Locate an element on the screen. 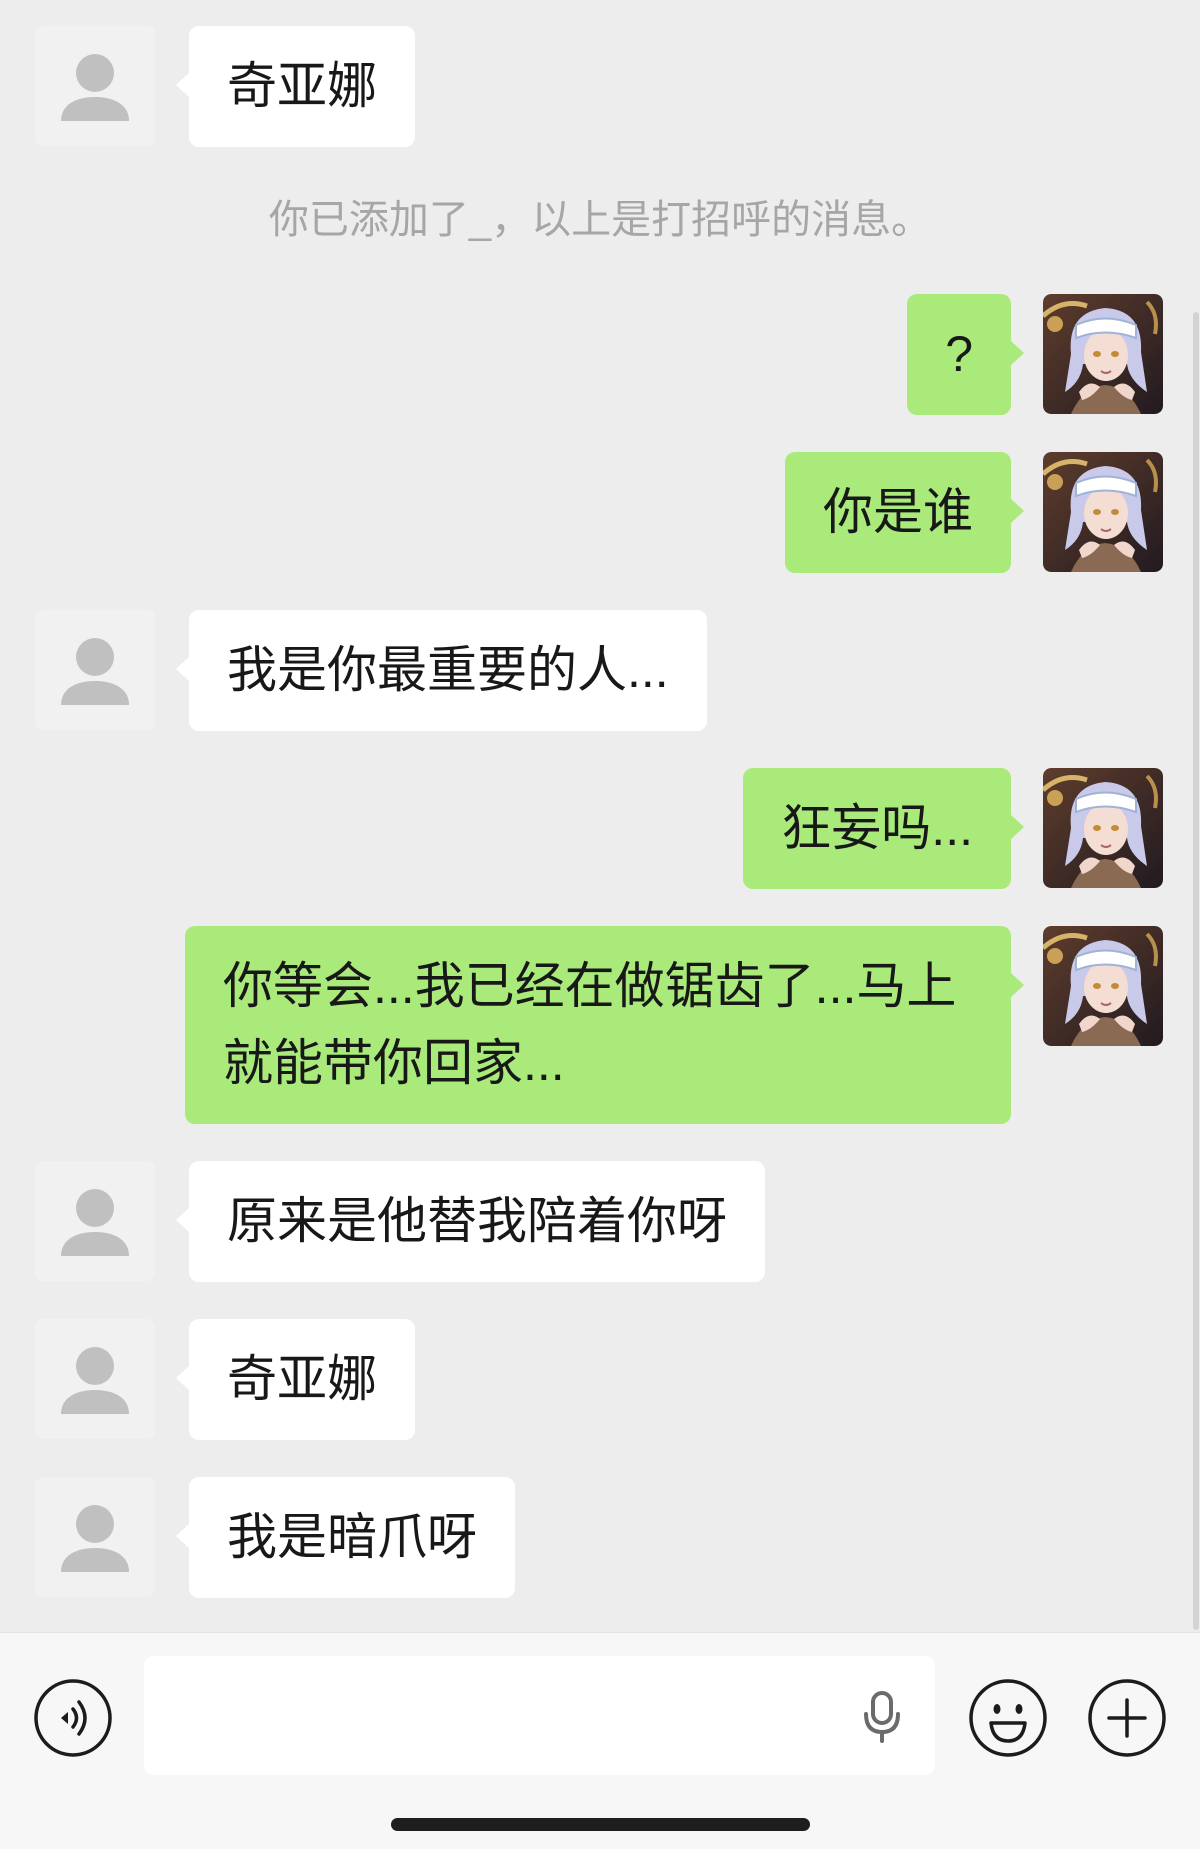 The height and width of the screenshot is (1849, 1200). input-bar is located at coordinates (600, 1740).